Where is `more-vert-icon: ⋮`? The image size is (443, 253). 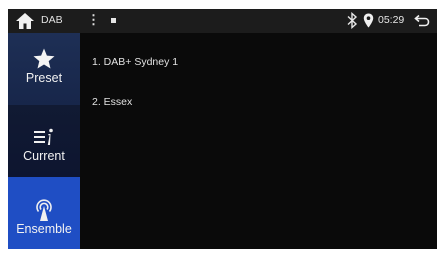 more-vert-icon: ⋮ is located at coordinates (93, 20).